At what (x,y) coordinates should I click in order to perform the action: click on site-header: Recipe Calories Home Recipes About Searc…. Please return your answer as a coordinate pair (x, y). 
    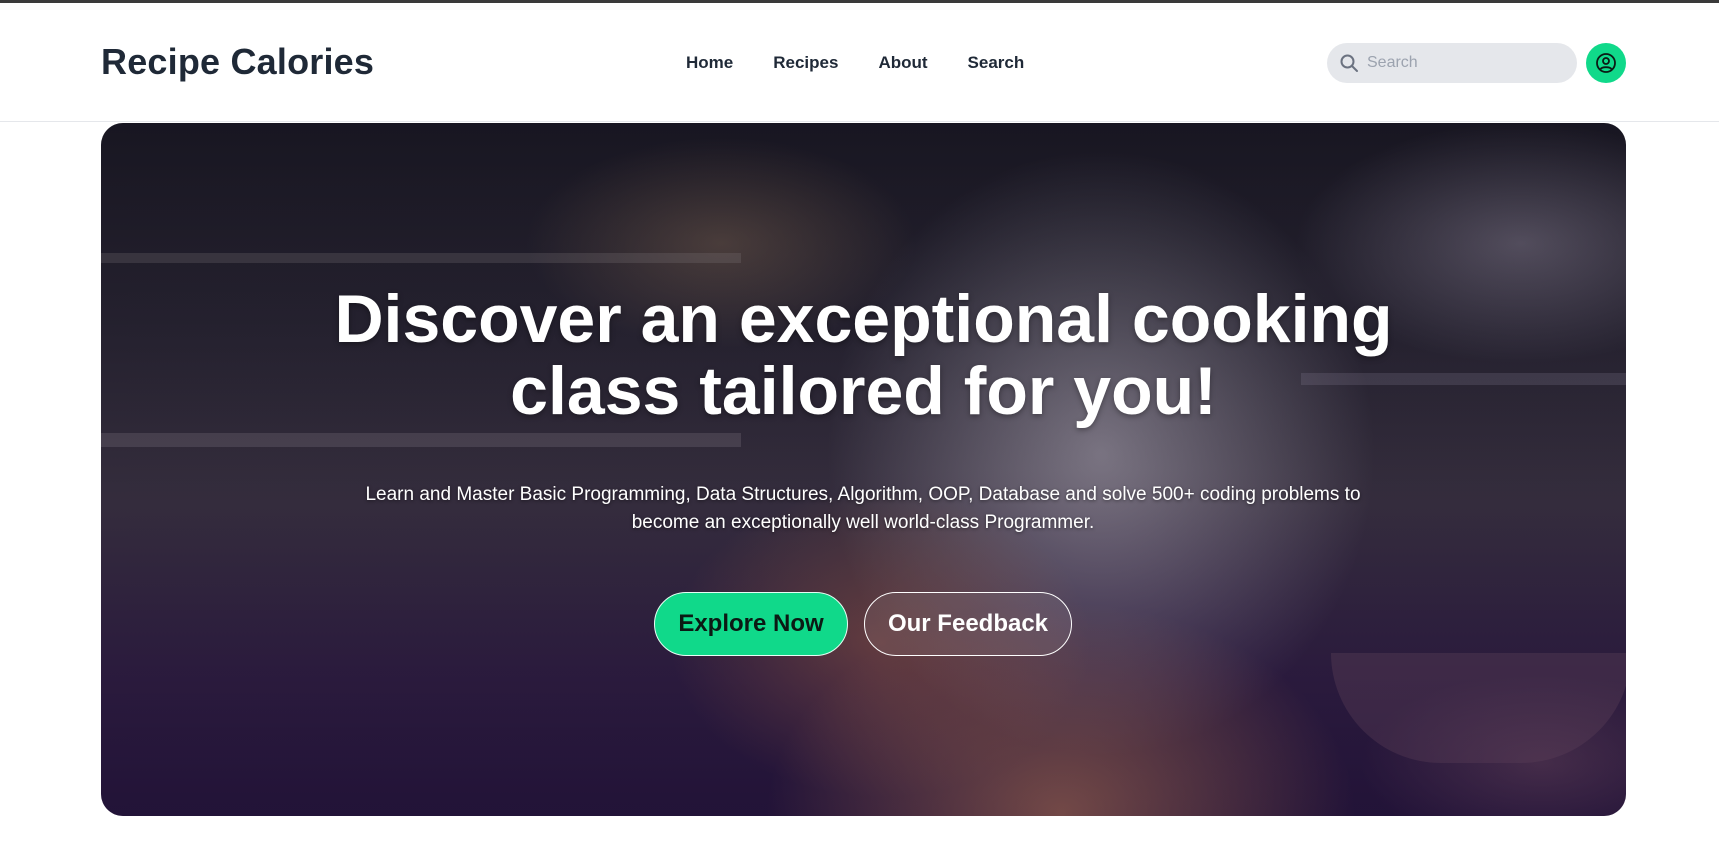
    Looking at the image, I should click on (859, 62).